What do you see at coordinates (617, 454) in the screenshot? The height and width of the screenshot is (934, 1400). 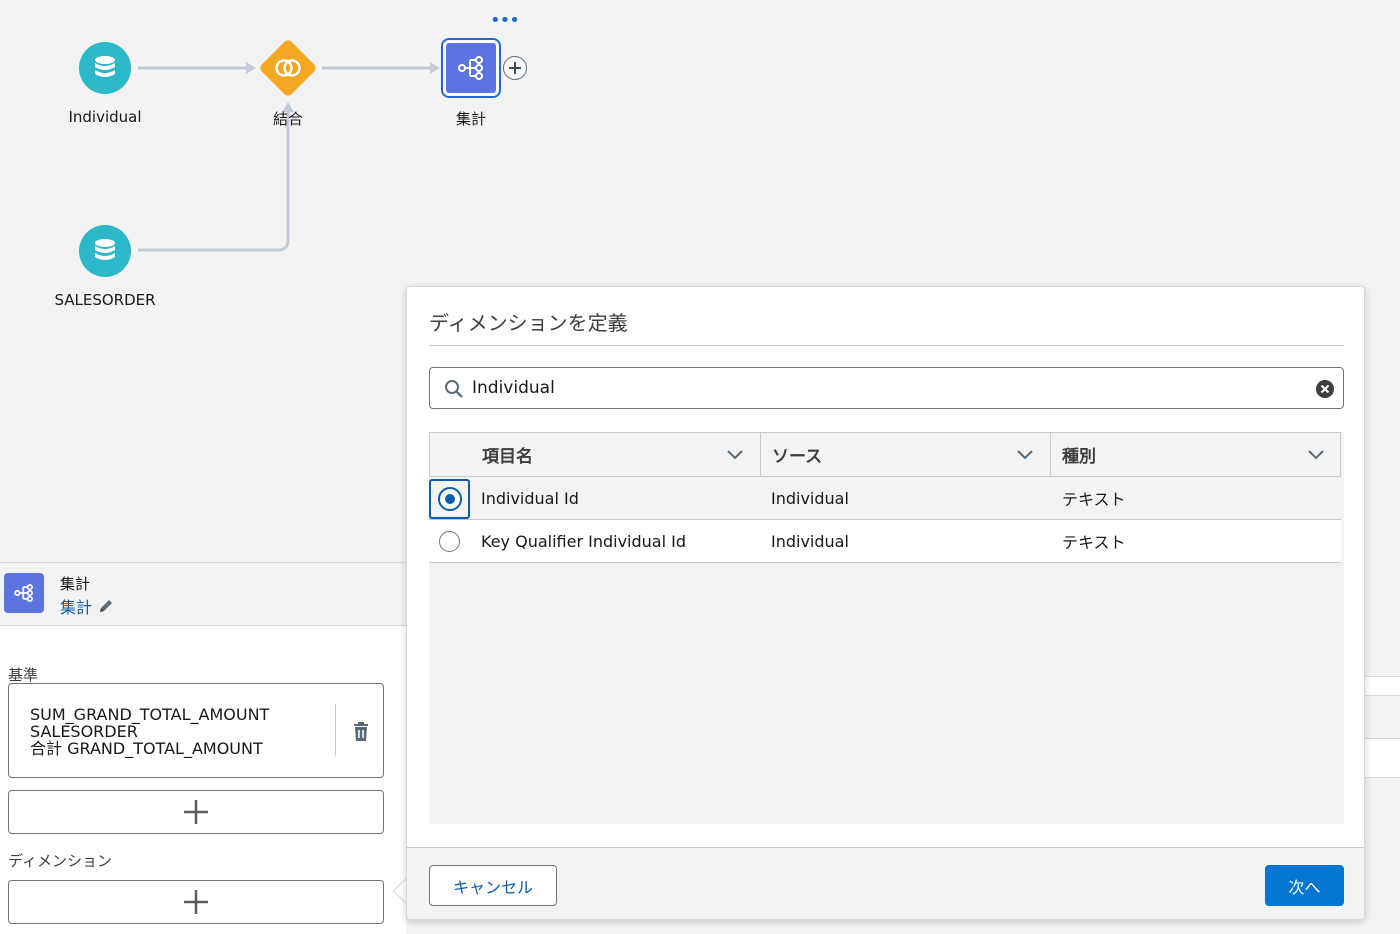 I see `column-header-field-name: 項目名` at bounding box center [617, 454].